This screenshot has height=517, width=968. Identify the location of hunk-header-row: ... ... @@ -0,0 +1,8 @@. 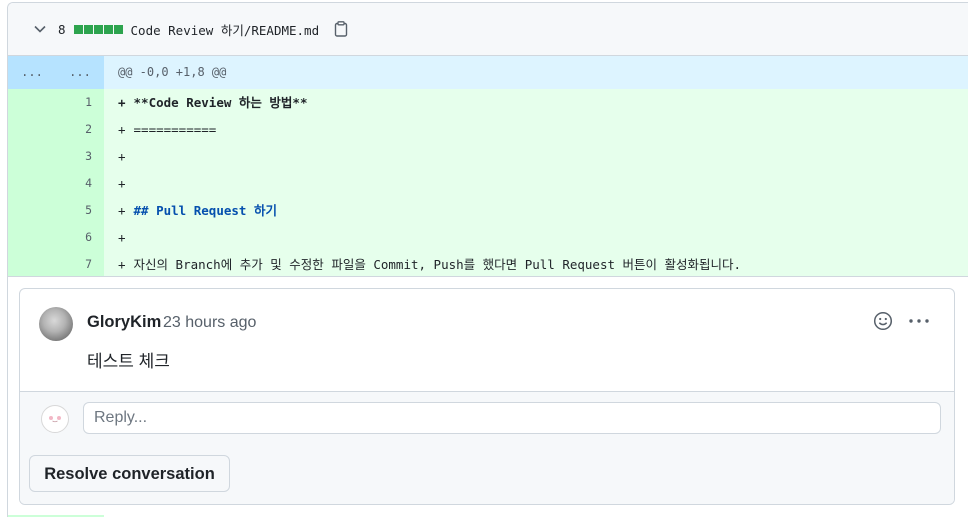
(488, 72).